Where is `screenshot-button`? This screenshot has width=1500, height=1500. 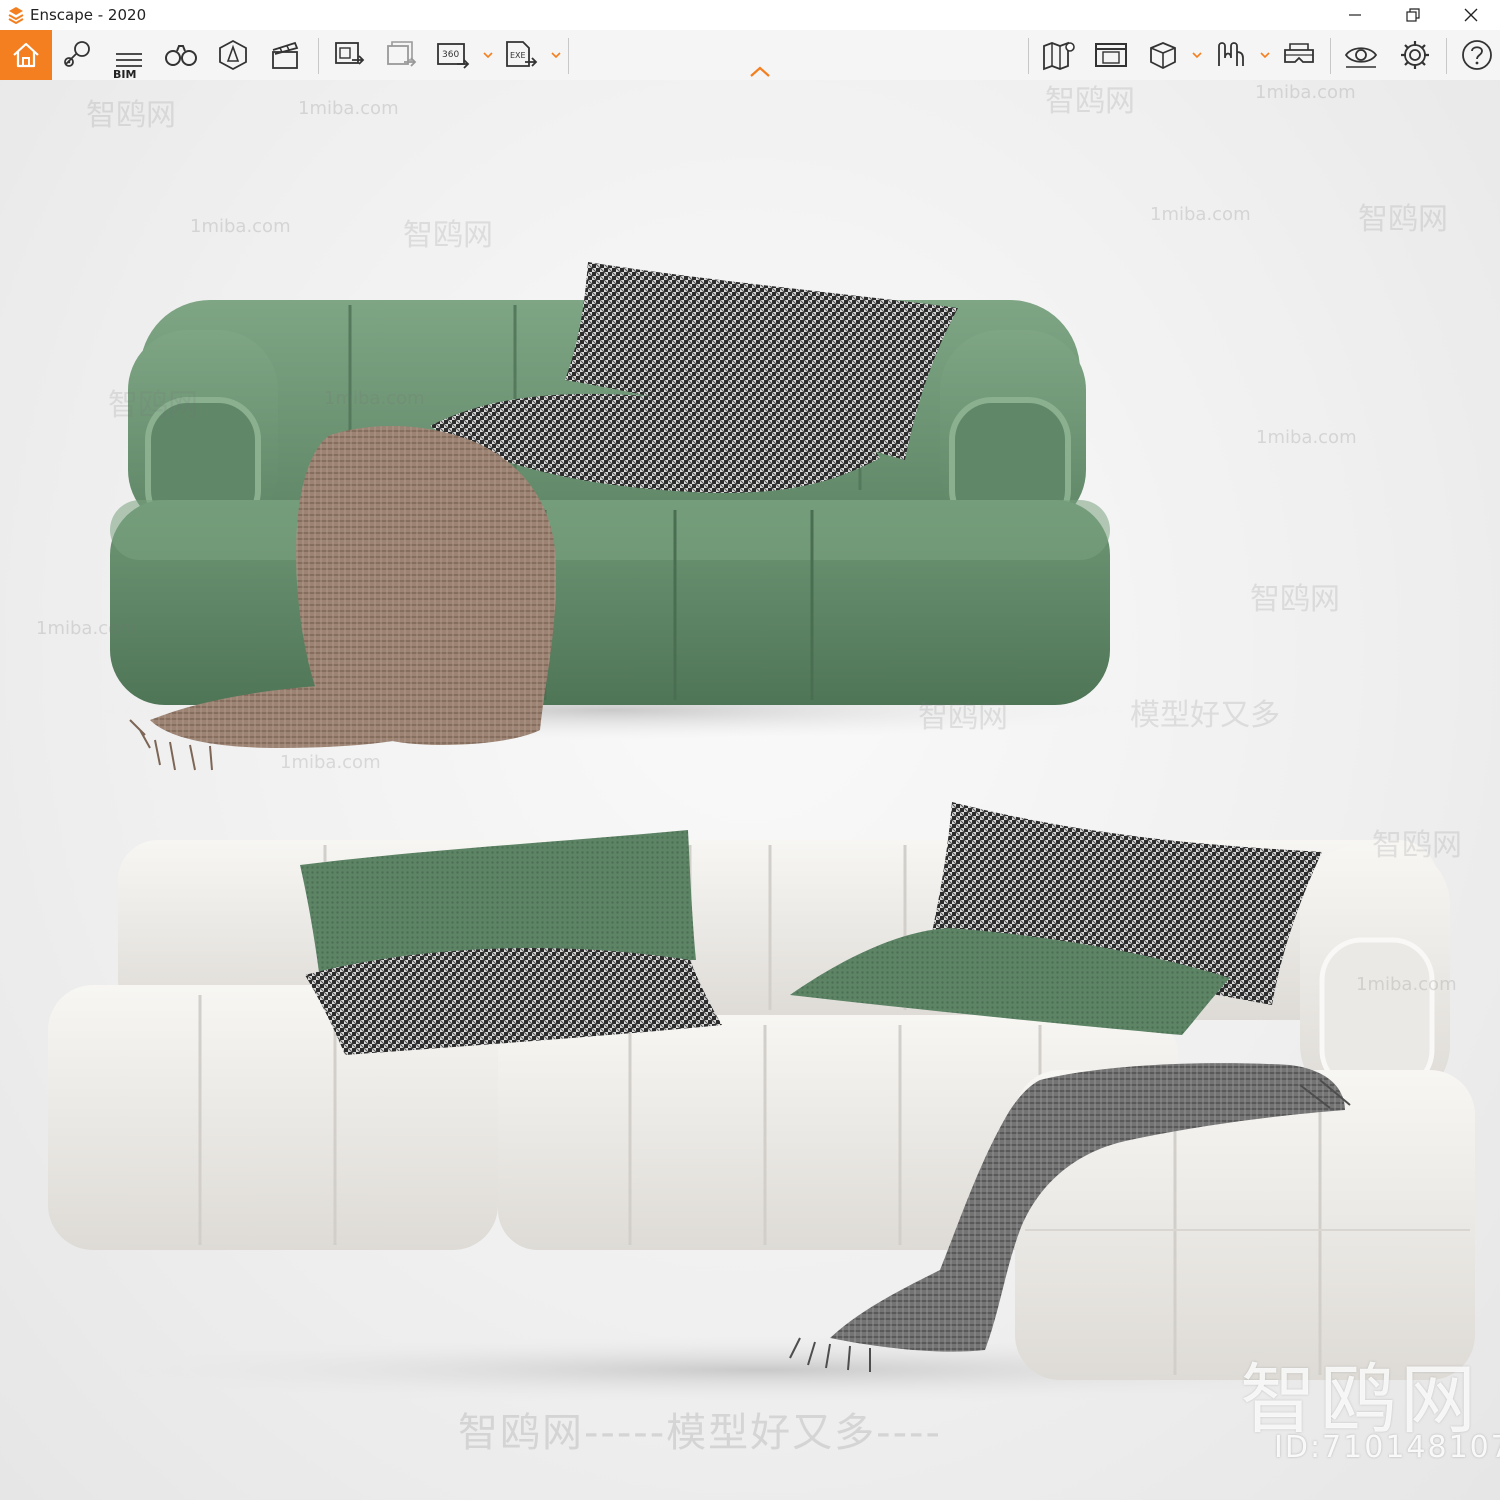
screenshot-button is located at coordinates (349, 55).